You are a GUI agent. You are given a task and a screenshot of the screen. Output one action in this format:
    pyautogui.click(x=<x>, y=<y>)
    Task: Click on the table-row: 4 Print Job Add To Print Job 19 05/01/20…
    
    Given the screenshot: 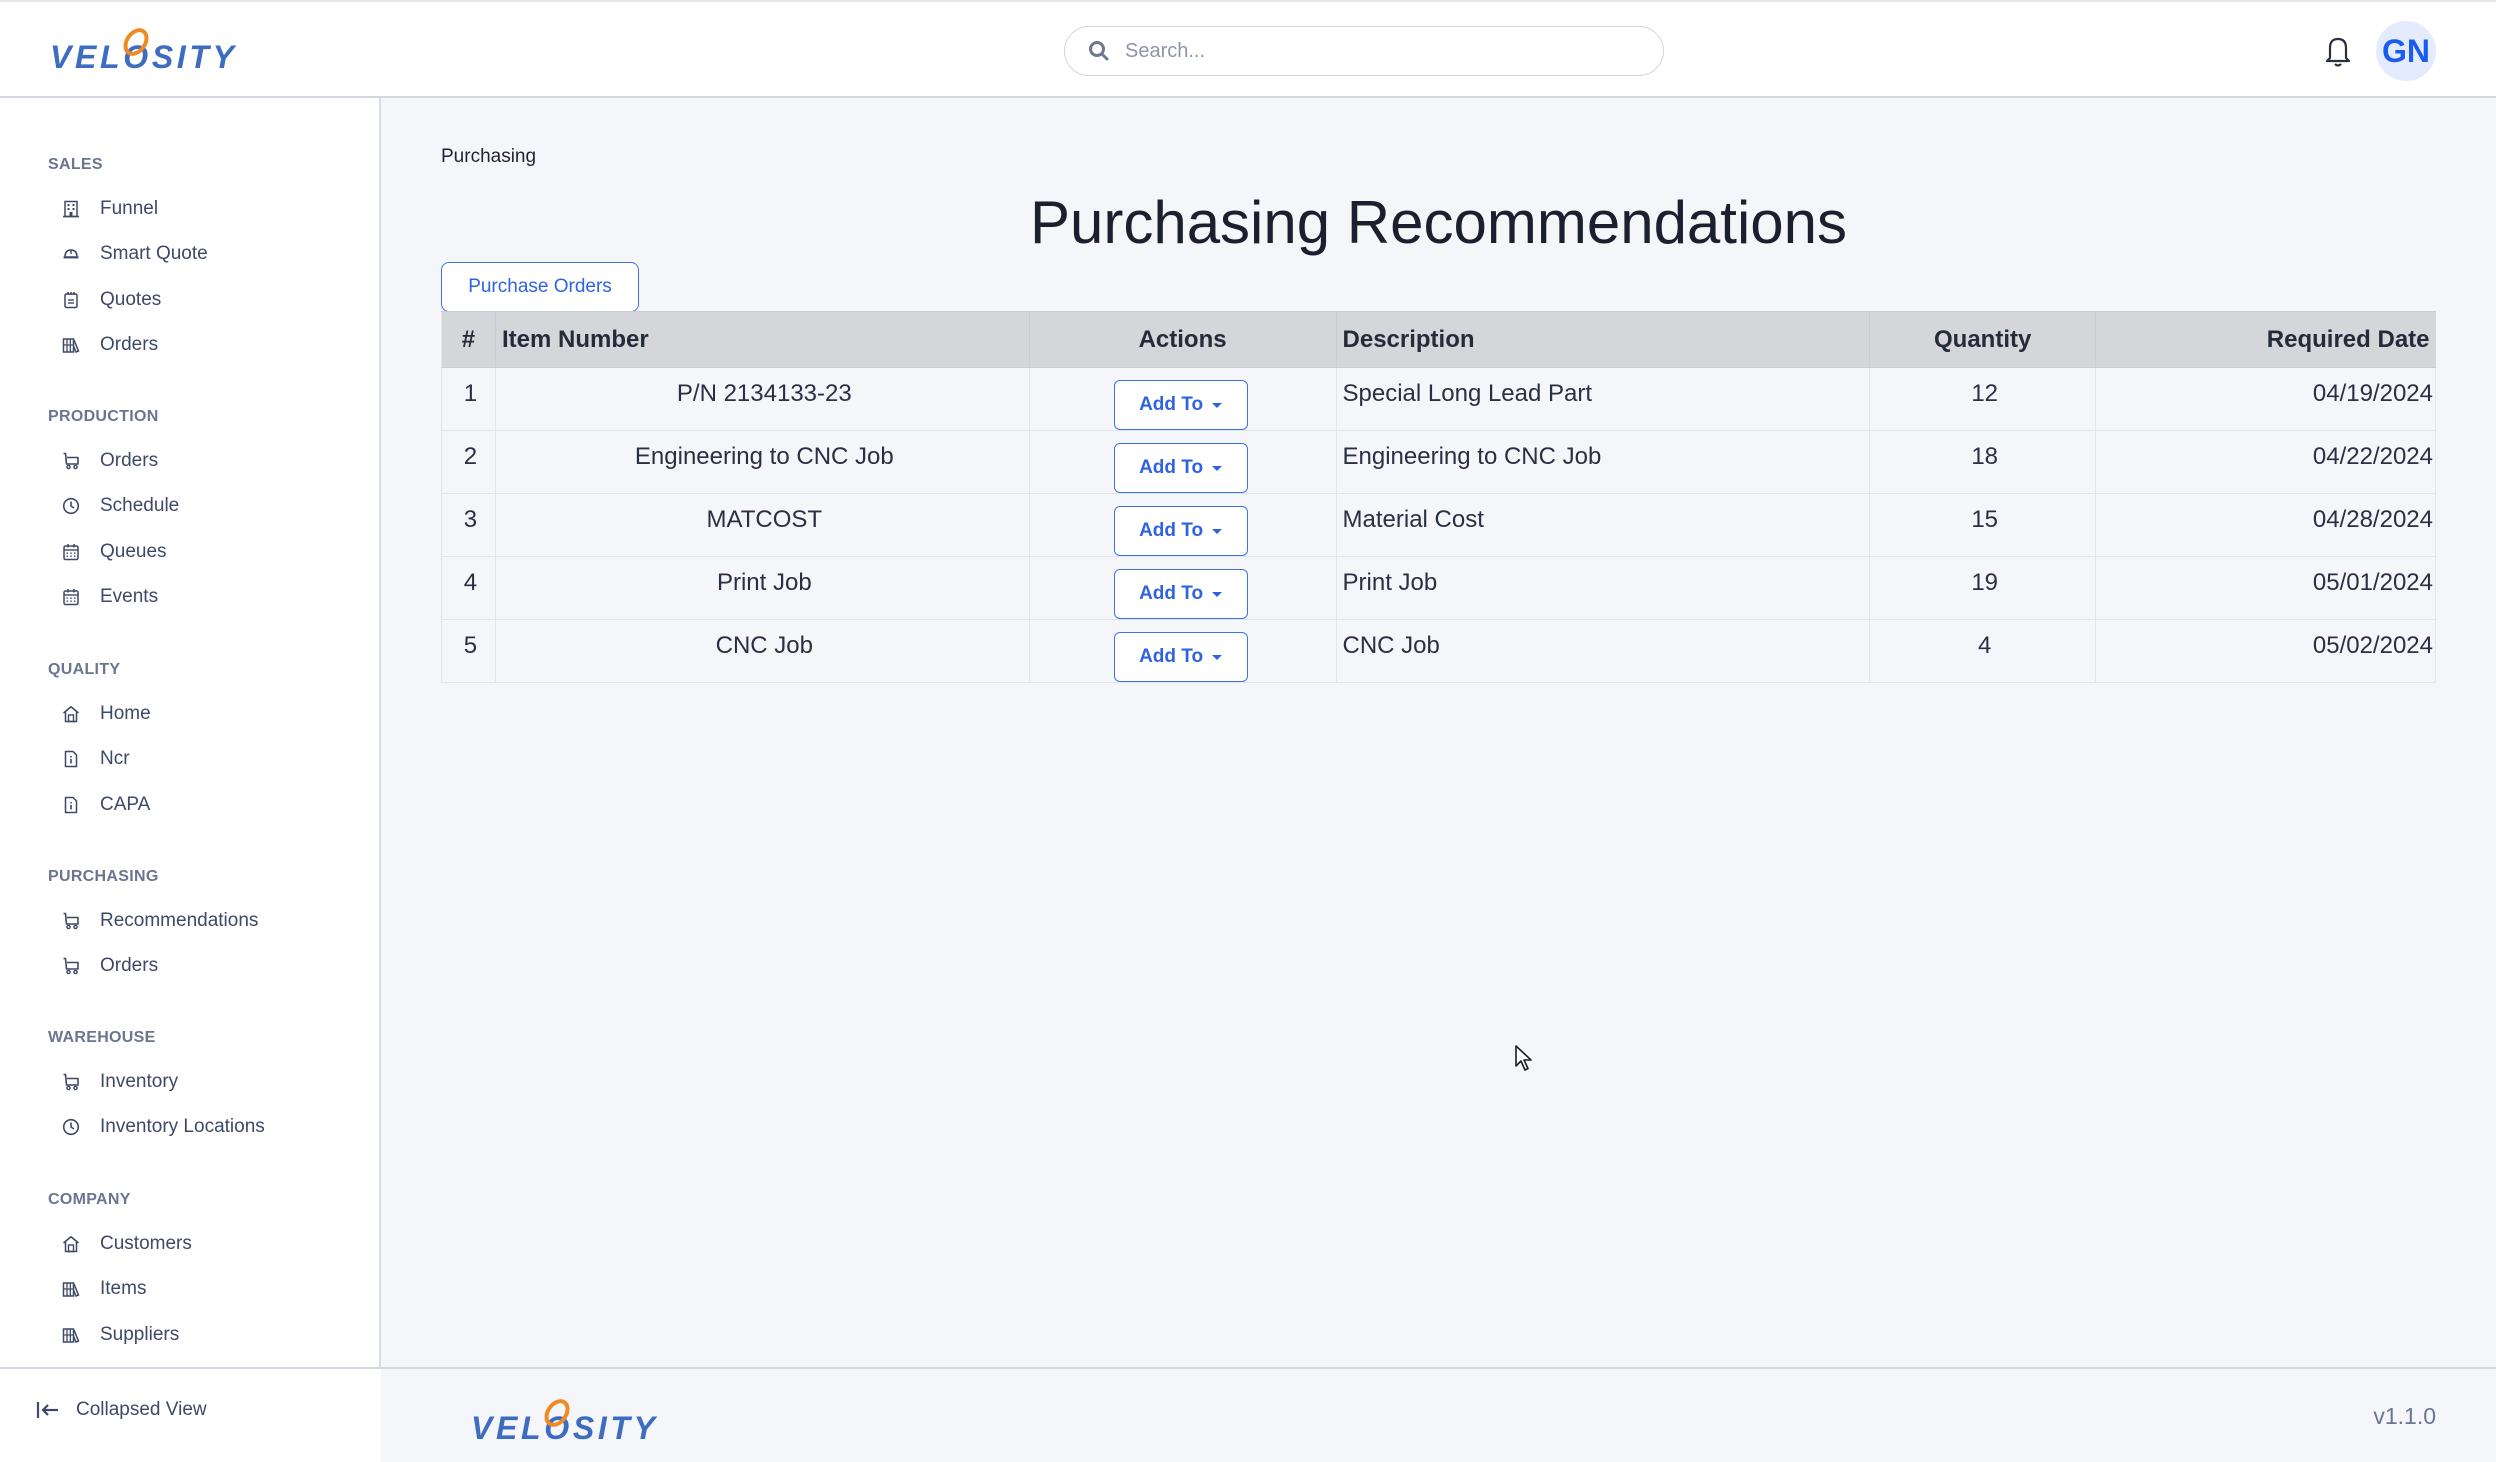 What is the action you would take?
    pyautogui.click(x=1438, y=588)
    